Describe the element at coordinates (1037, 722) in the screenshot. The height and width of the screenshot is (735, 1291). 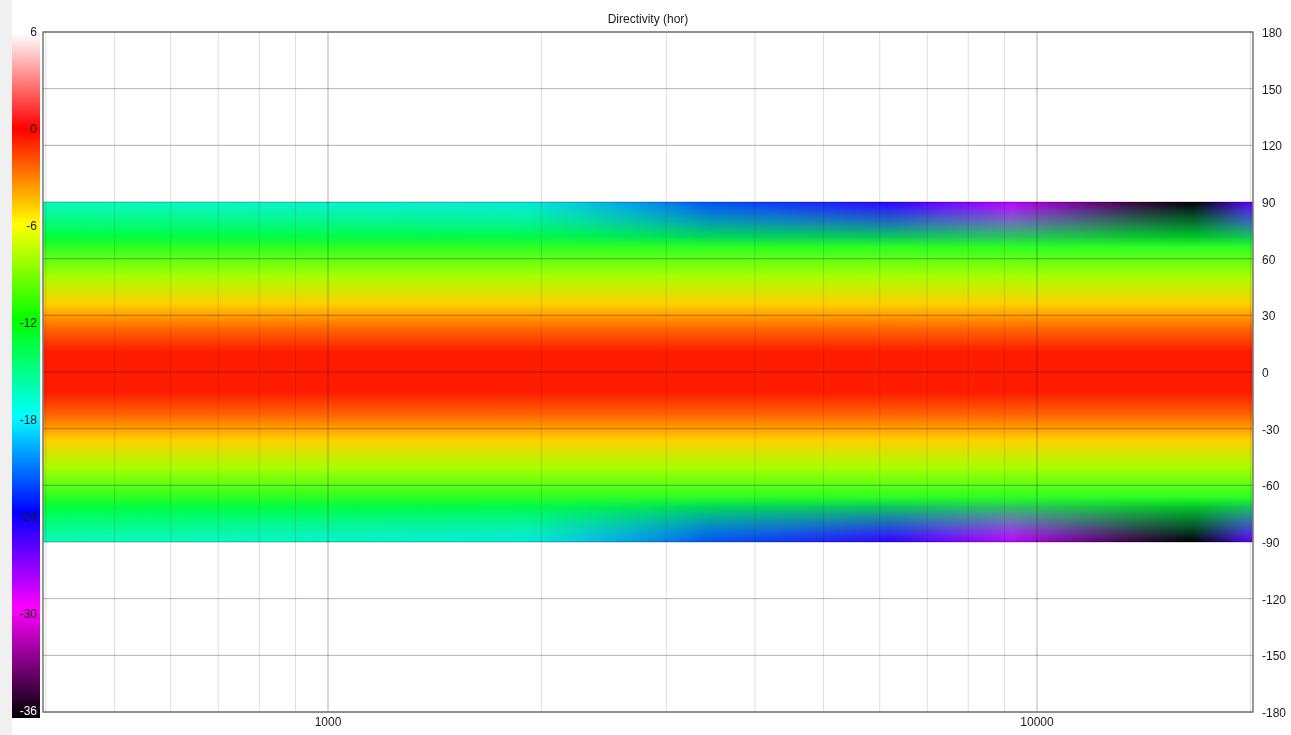
I see `axis-label: 10000` at that location.